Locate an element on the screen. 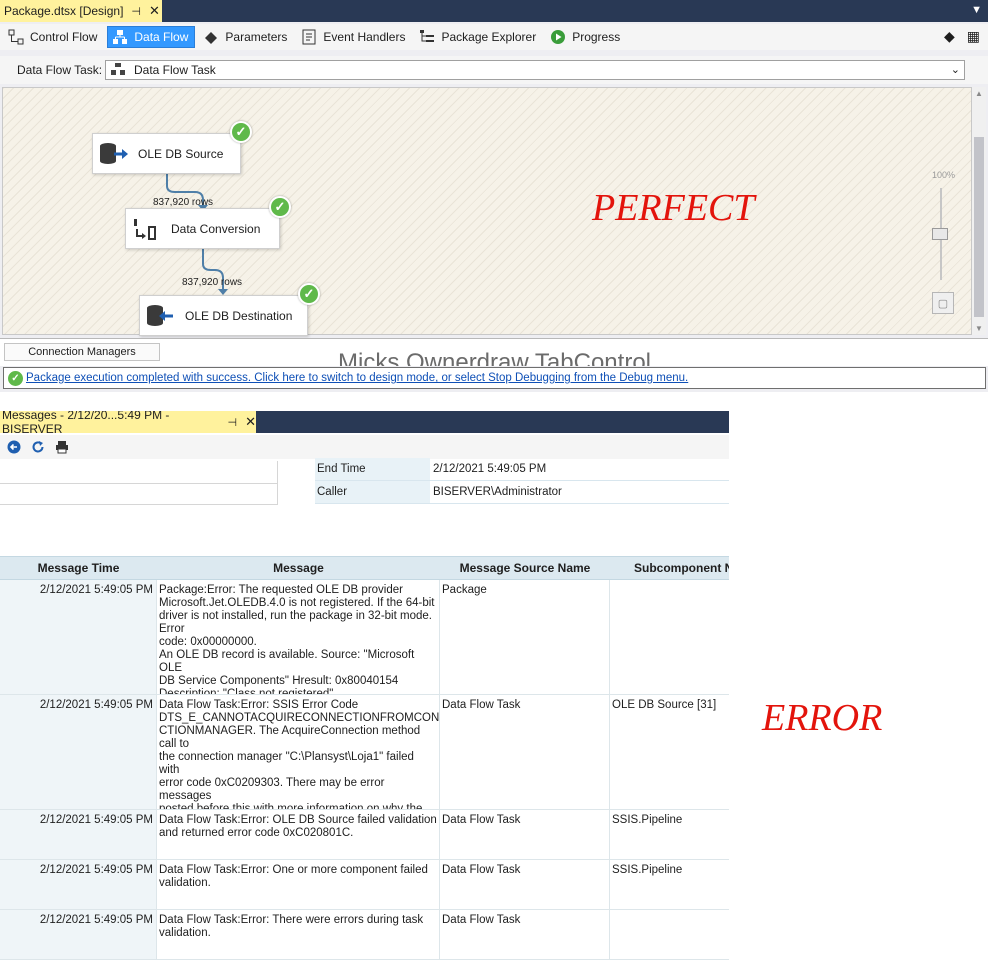 Image resolution: width=988 pixels, height=964 pixels. tab-control-flow: Control Flow is located at coordinates (53, 37).